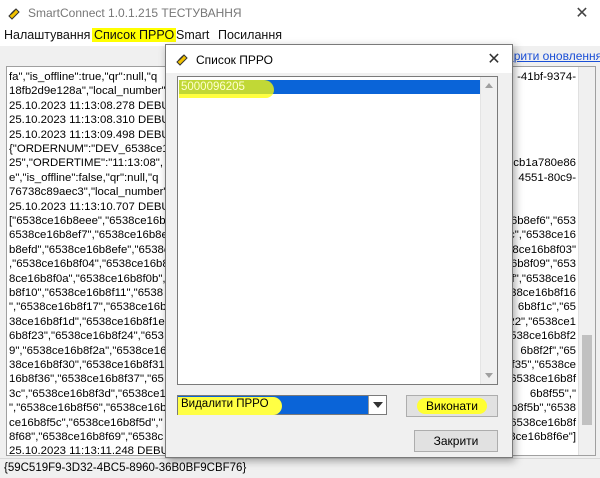 The image size is (600, 478). I want to click on dropdown-button, so click(377, 405).